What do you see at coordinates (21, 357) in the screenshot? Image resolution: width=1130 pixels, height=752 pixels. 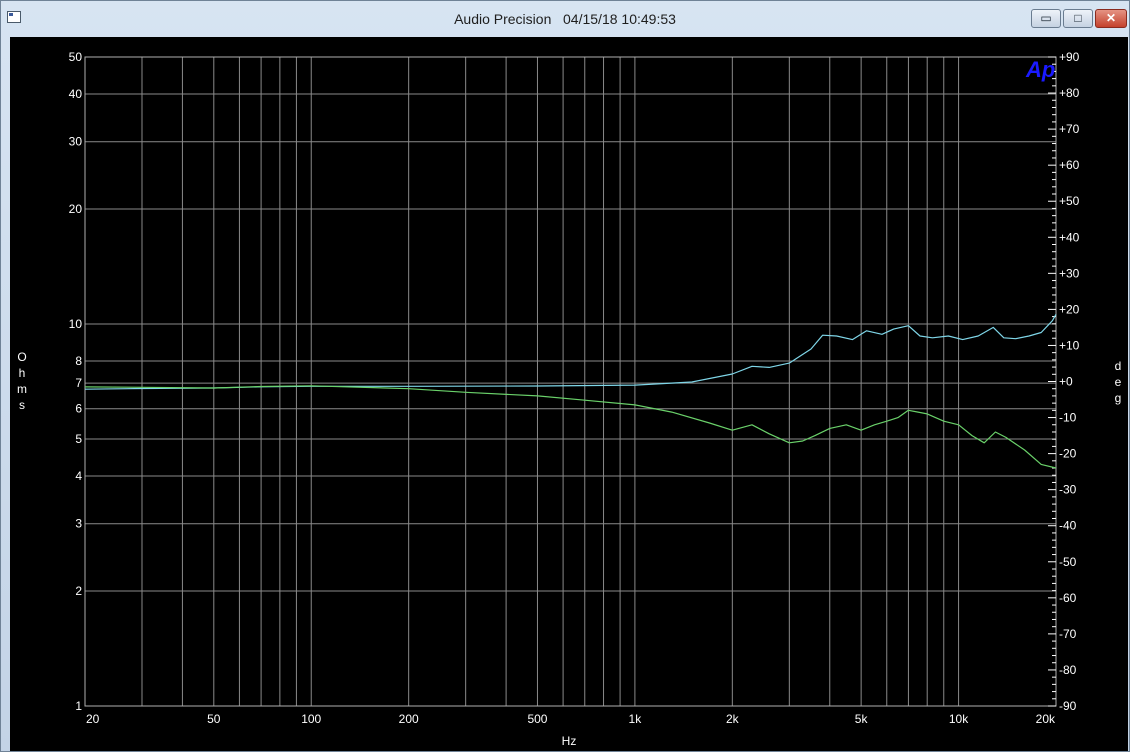 I see `axis-label-letter: O` at bounding box center [21, 357].